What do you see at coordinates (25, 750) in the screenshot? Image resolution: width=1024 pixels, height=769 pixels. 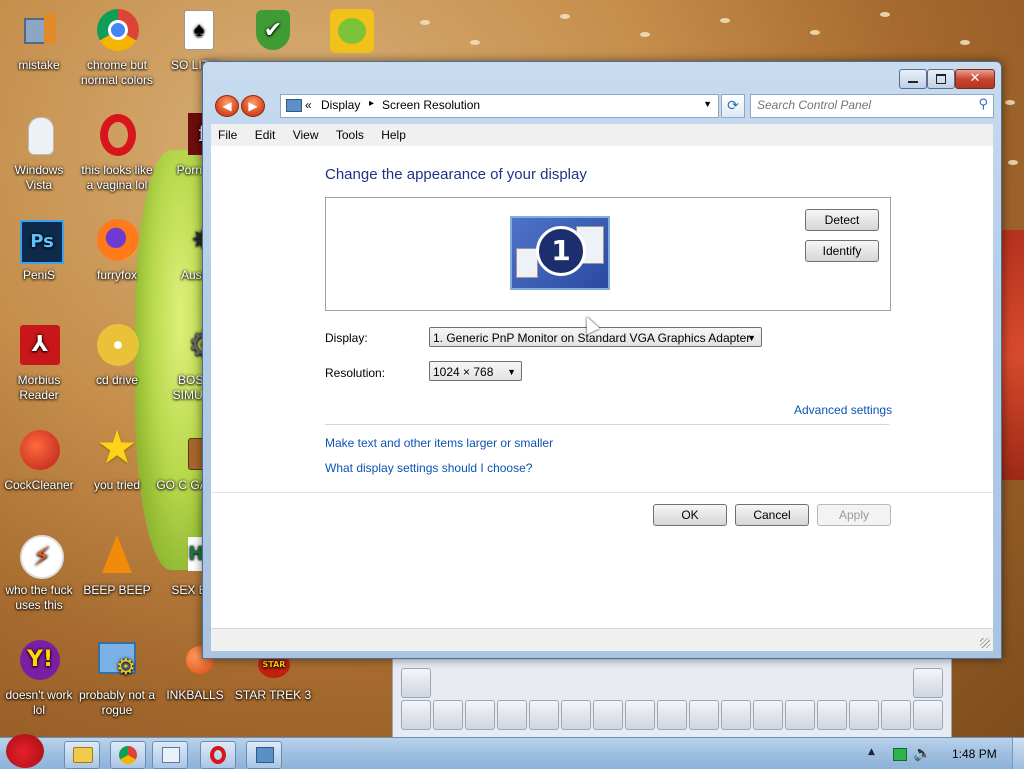 I see `start-button` at bounding box center [25, 750].